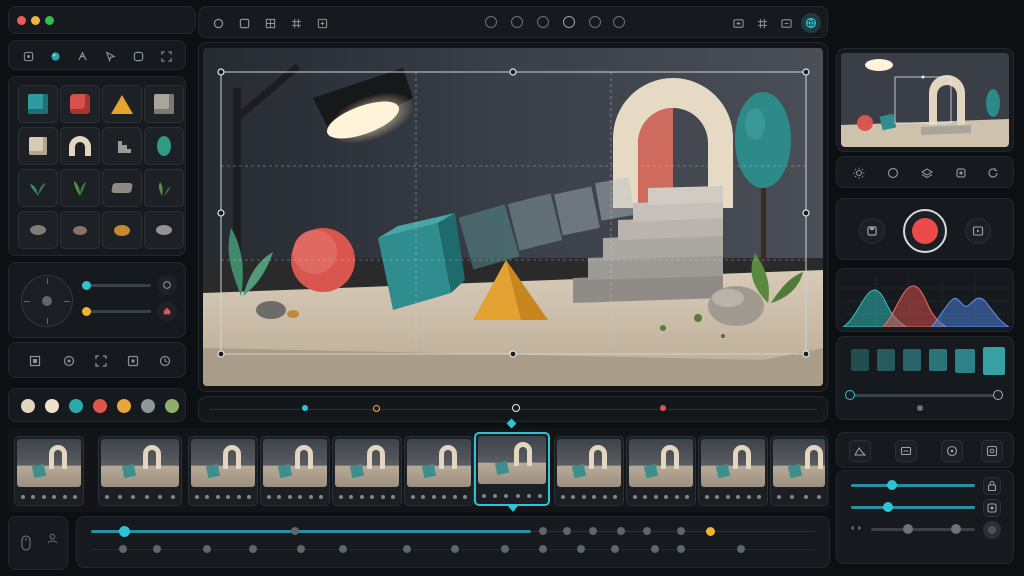 The width and height of the screenshot is (1024, 576). I want to click on marker-yellow, so click(376, 408).